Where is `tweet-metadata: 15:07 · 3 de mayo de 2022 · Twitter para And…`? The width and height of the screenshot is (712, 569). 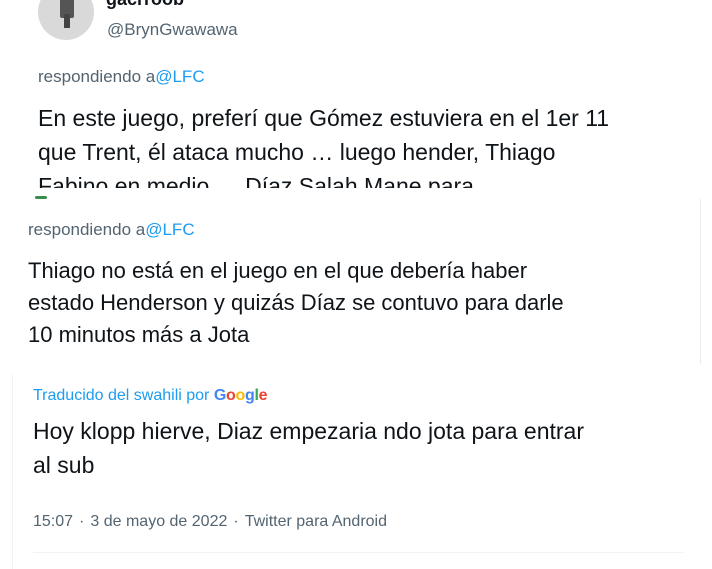 tweet-metadata: 15:07 · 3 de mayo de 2022 · Twitter para And… is located at coordinates (210, 522).